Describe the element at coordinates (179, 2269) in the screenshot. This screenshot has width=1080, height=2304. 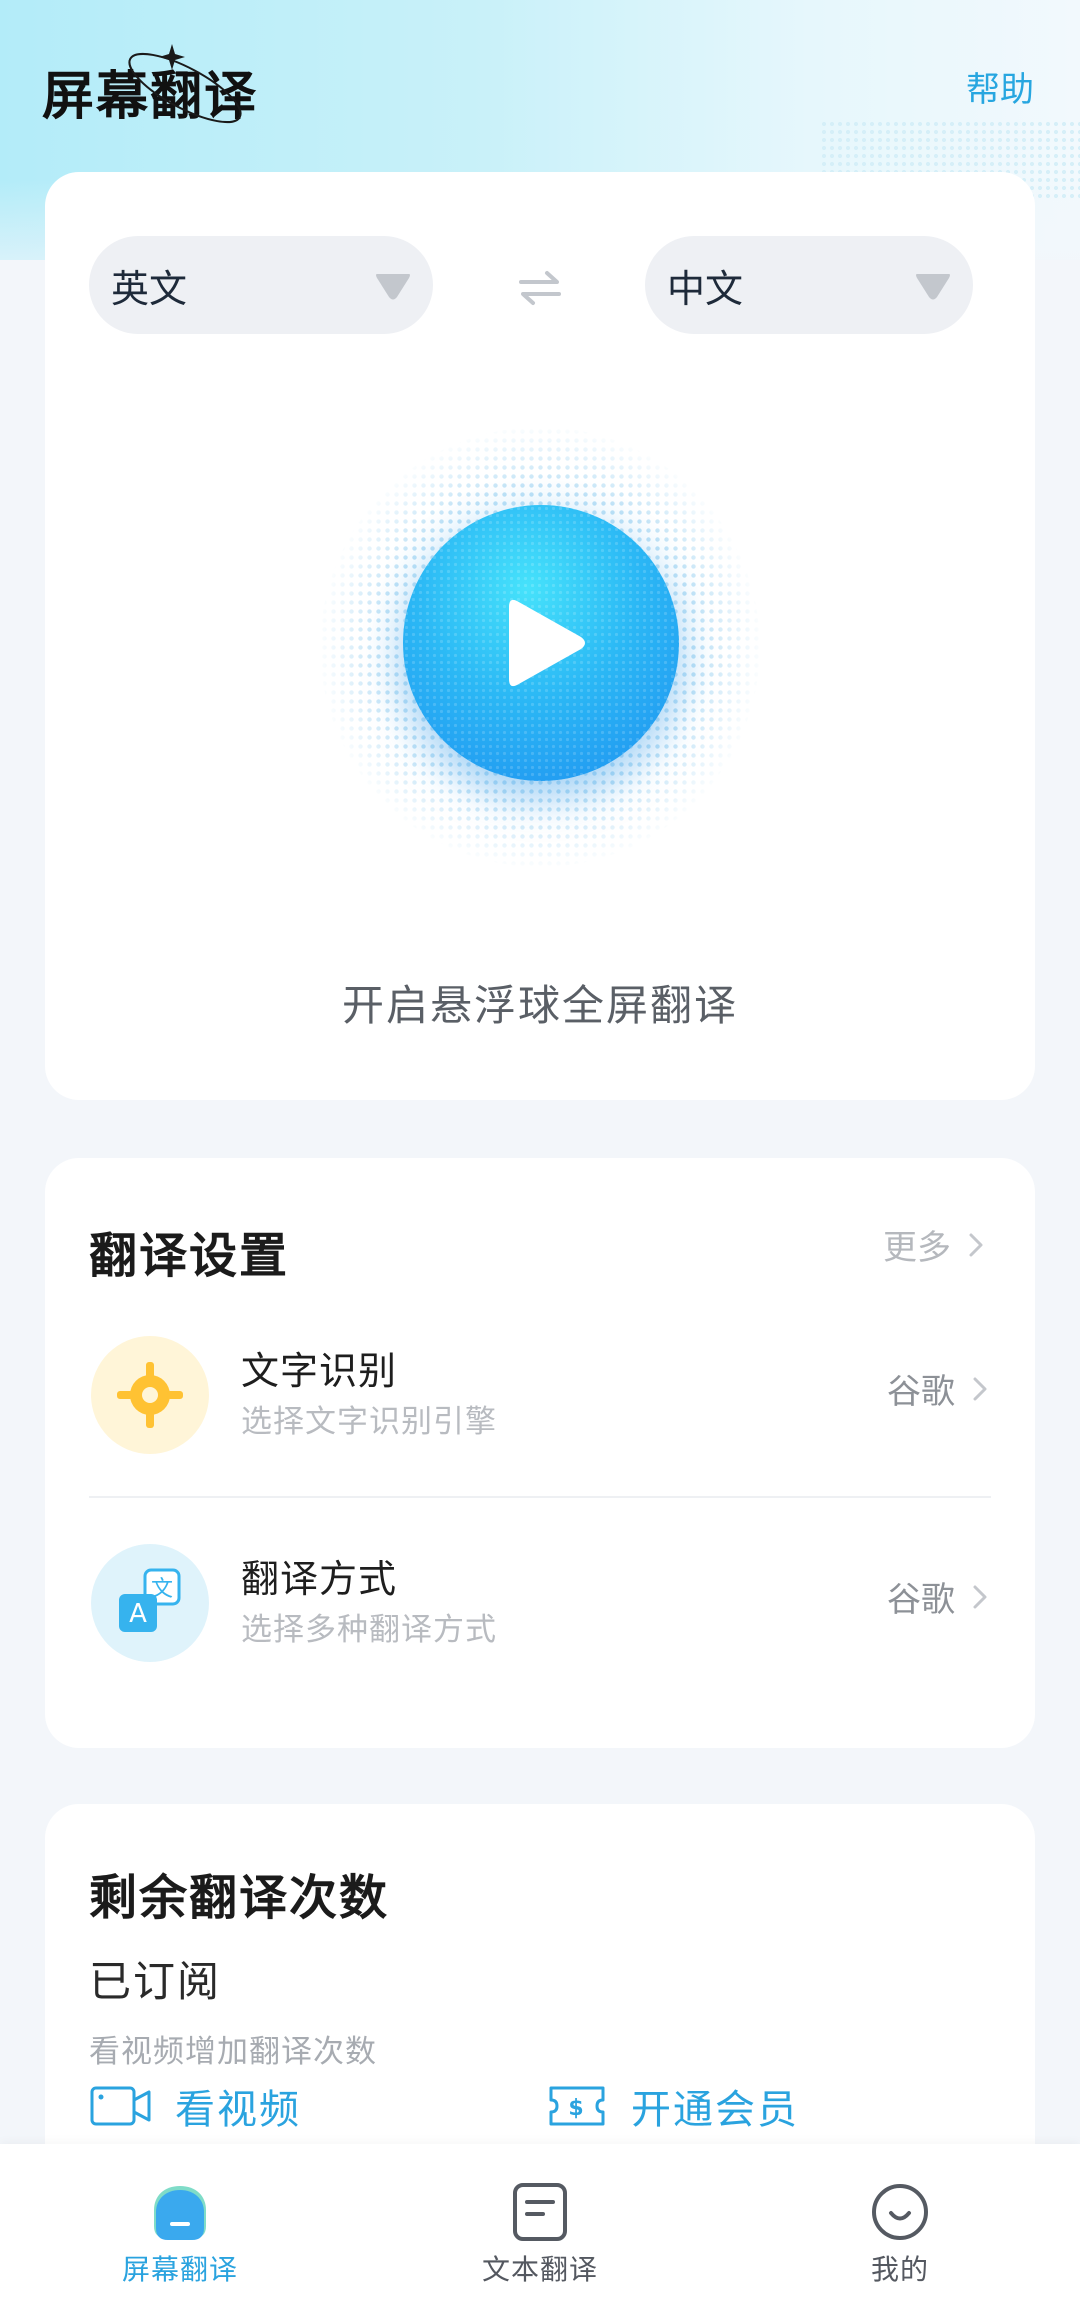
I see `nav-label-screen-translate: 屏幕翻译` at that location.